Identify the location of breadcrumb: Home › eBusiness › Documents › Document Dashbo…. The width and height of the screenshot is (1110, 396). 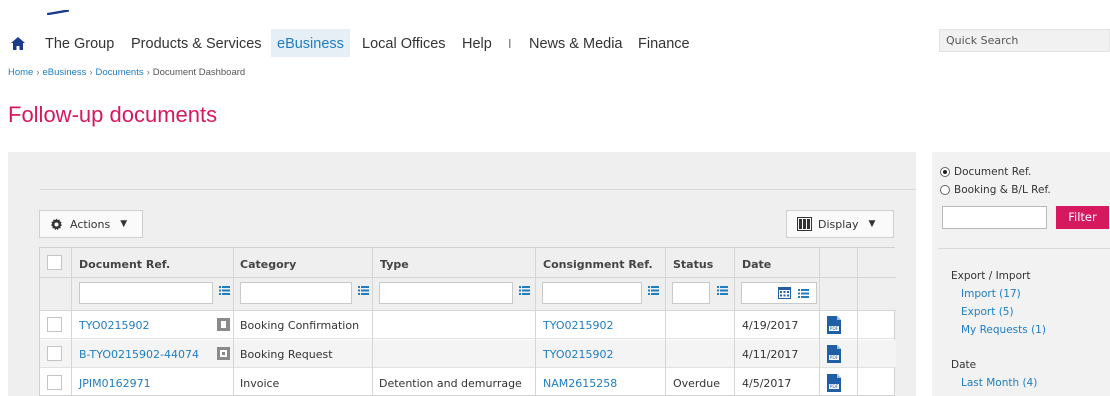
(126, 72).